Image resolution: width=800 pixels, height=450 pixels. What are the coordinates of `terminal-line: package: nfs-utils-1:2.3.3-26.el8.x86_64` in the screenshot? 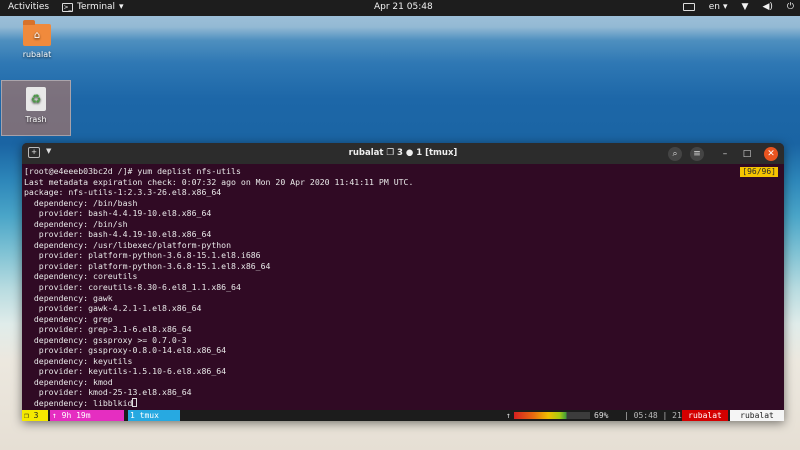 It's located at (123, 192).